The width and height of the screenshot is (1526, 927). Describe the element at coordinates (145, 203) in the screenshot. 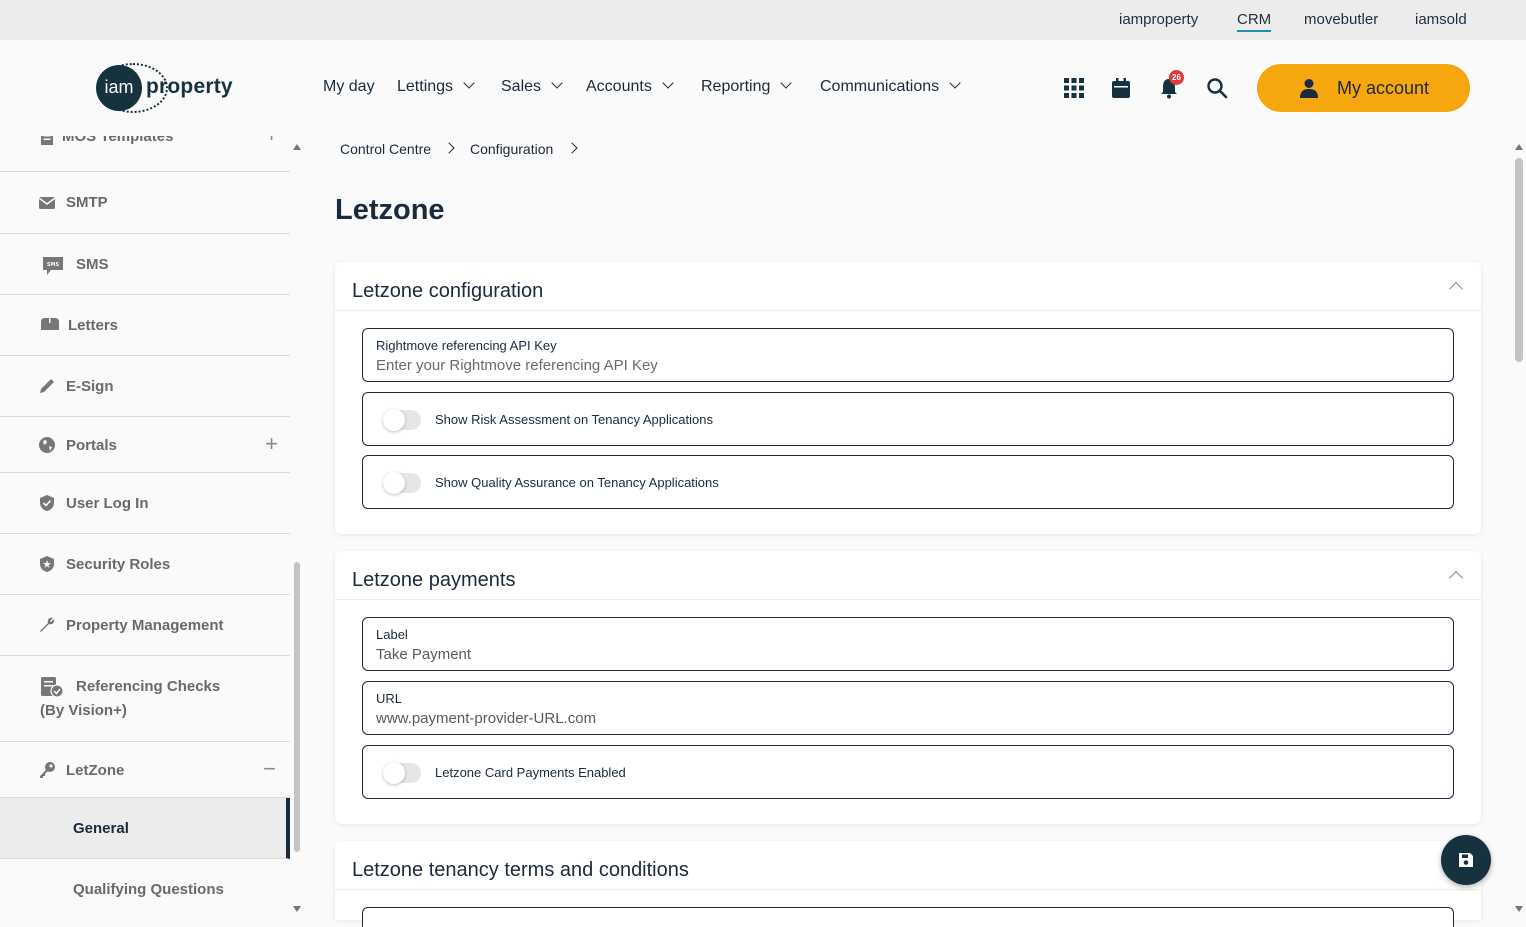

I see `sidebar-item-smtp: SMTP` at that location.